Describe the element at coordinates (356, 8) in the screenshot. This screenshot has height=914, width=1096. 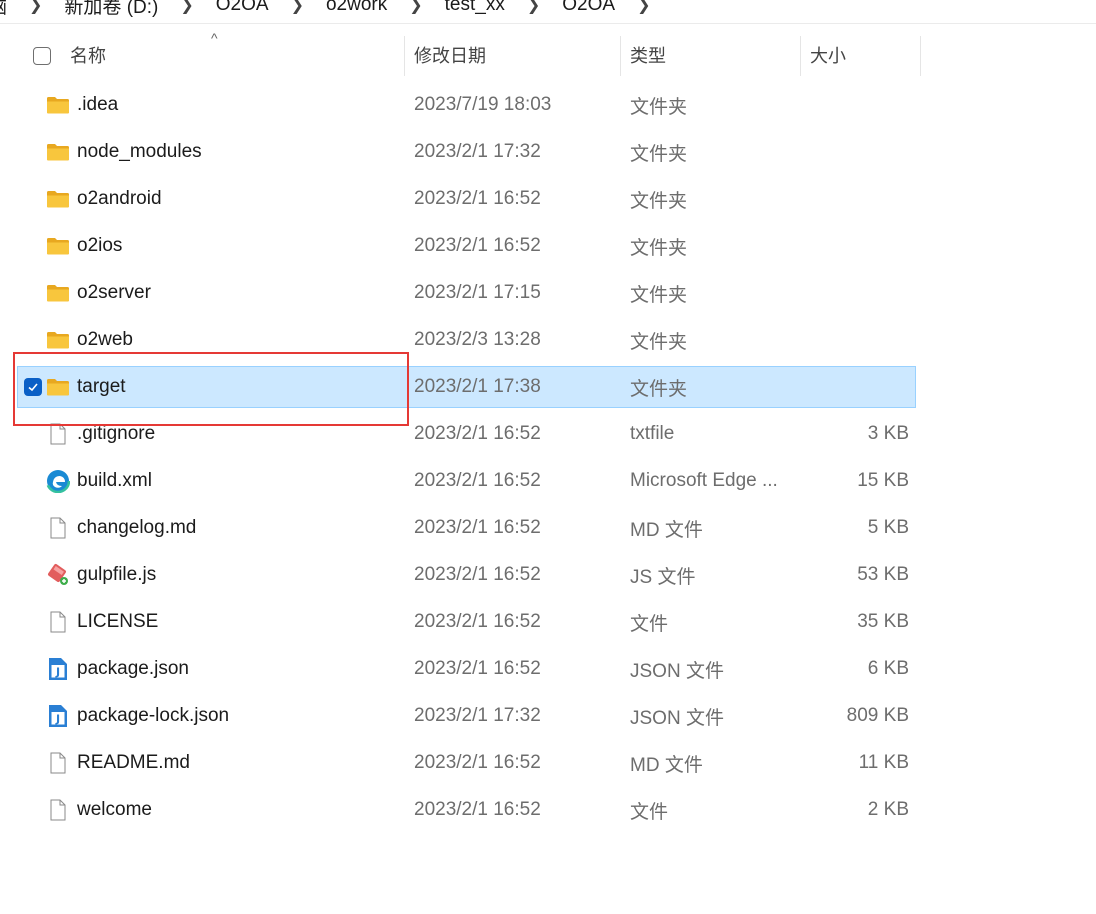
I see `breadcrumb-item: o2work` at that location.